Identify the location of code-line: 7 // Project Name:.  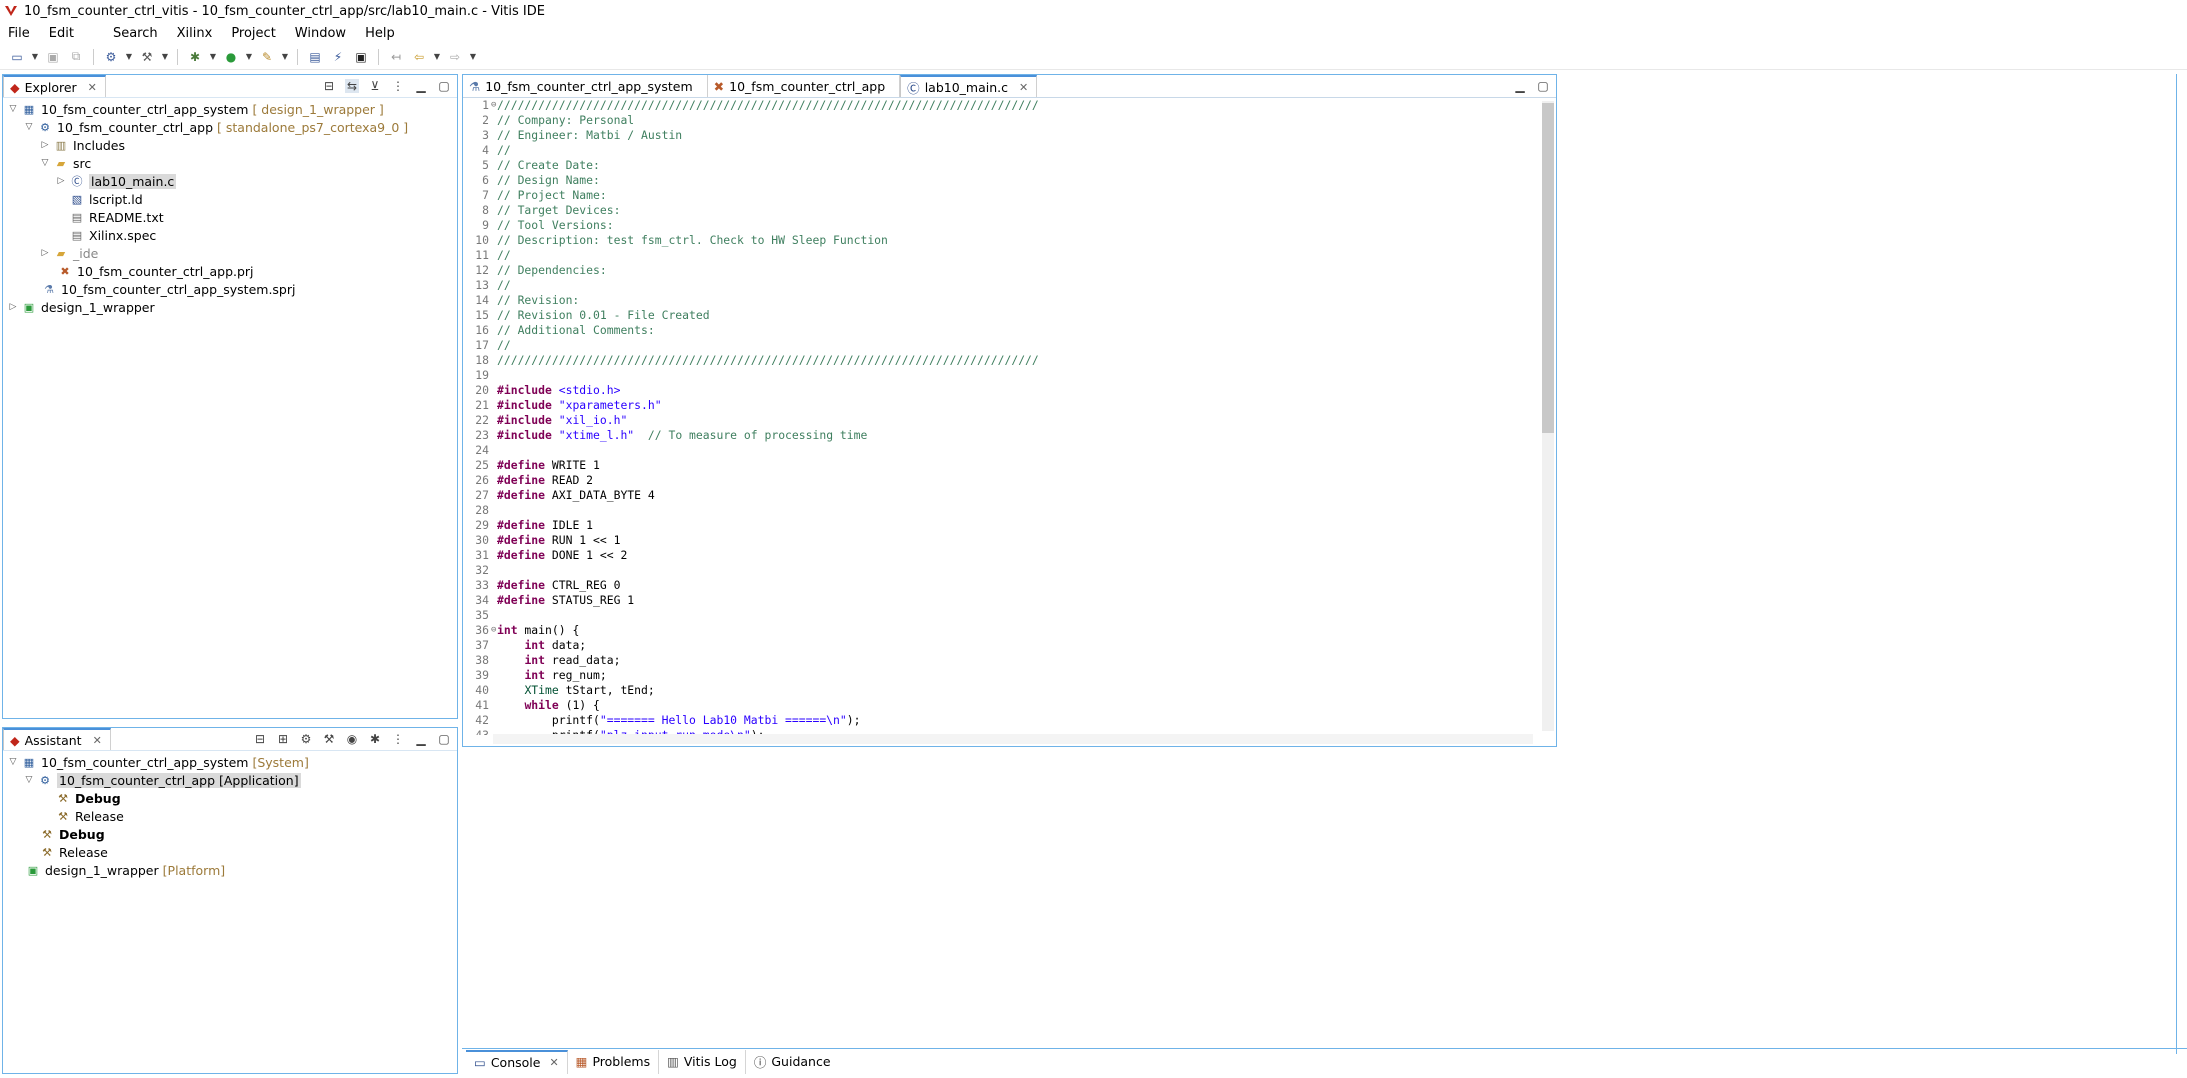
(1003, 195).